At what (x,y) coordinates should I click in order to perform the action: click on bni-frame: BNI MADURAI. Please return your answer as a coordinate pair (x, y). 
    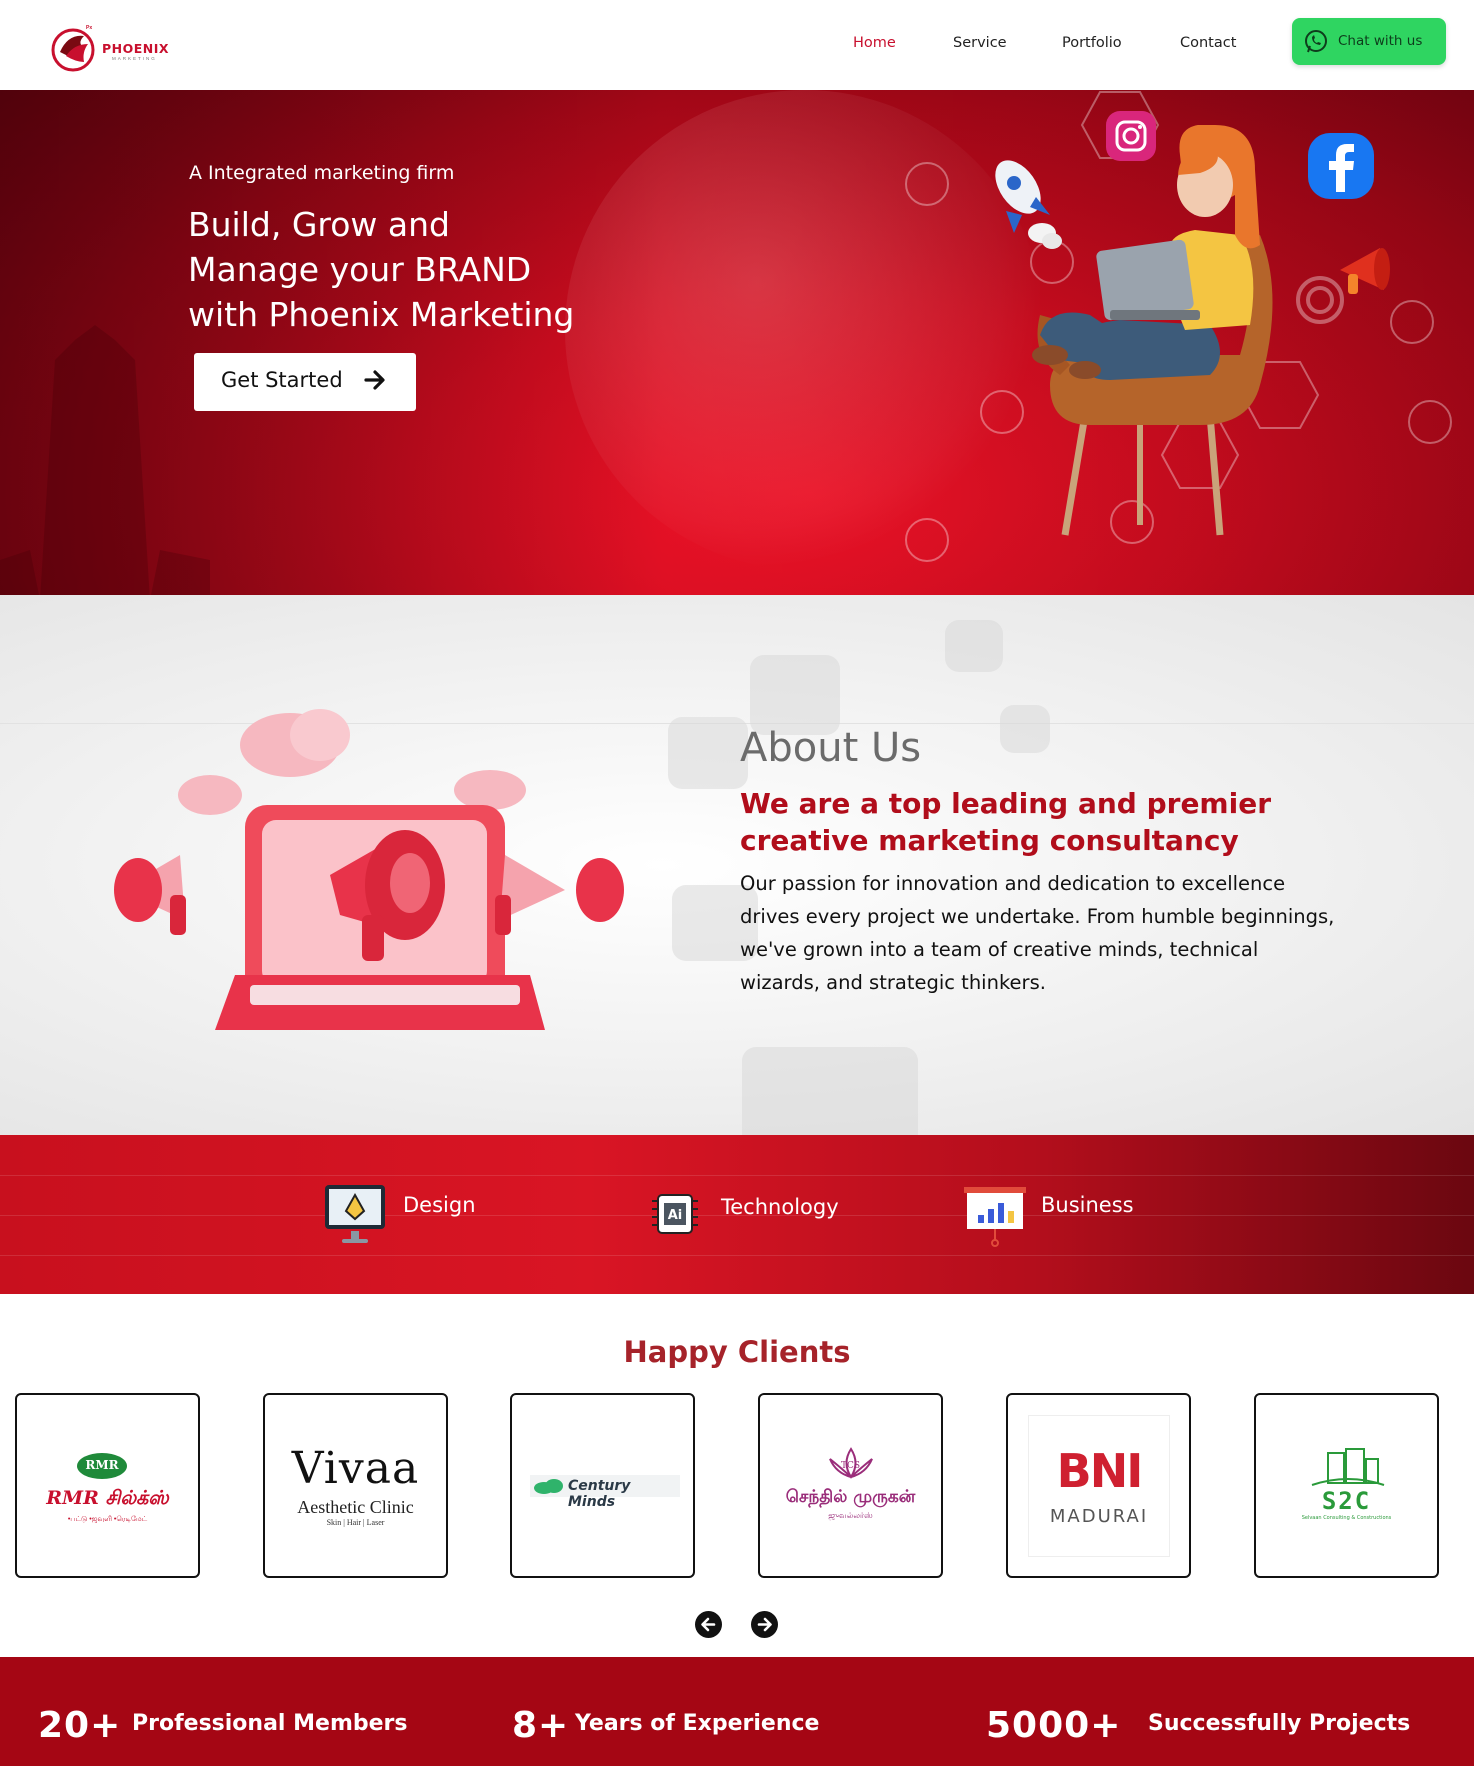
    Looking at the image, I should click on (1099, 1486).